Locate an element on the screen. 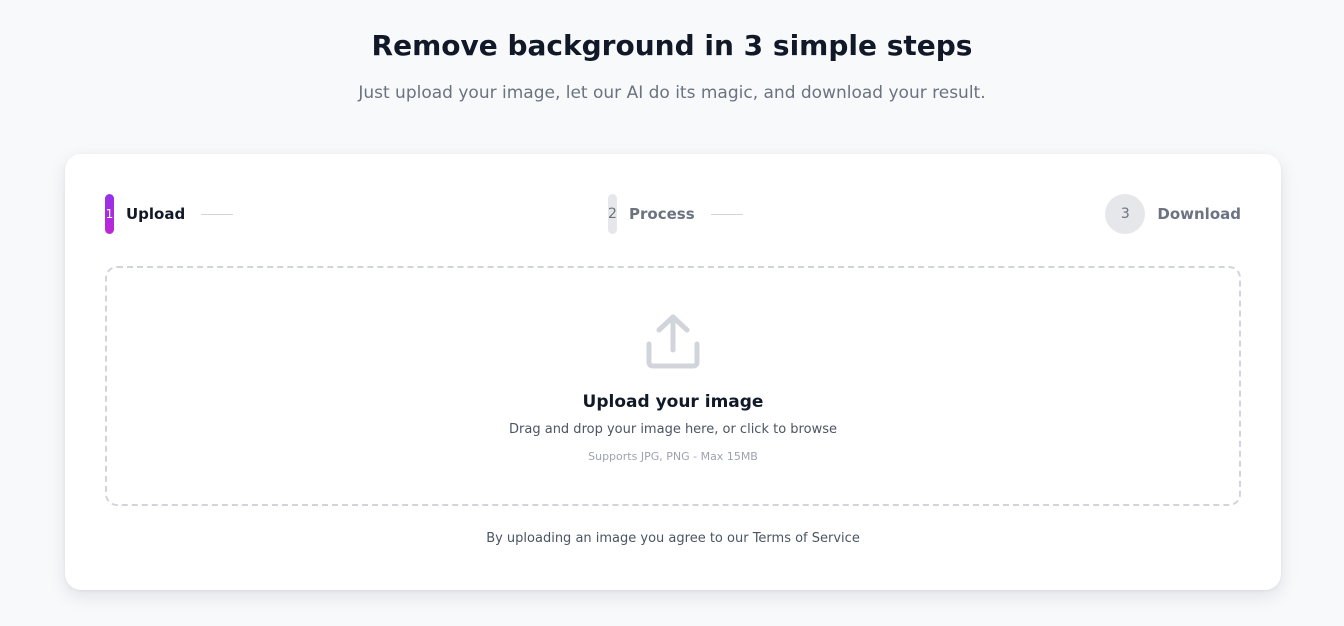 The height and width of the screenshot is (626, 1344). dropzone-title: Upload your image is located at coordinates (673, 402).